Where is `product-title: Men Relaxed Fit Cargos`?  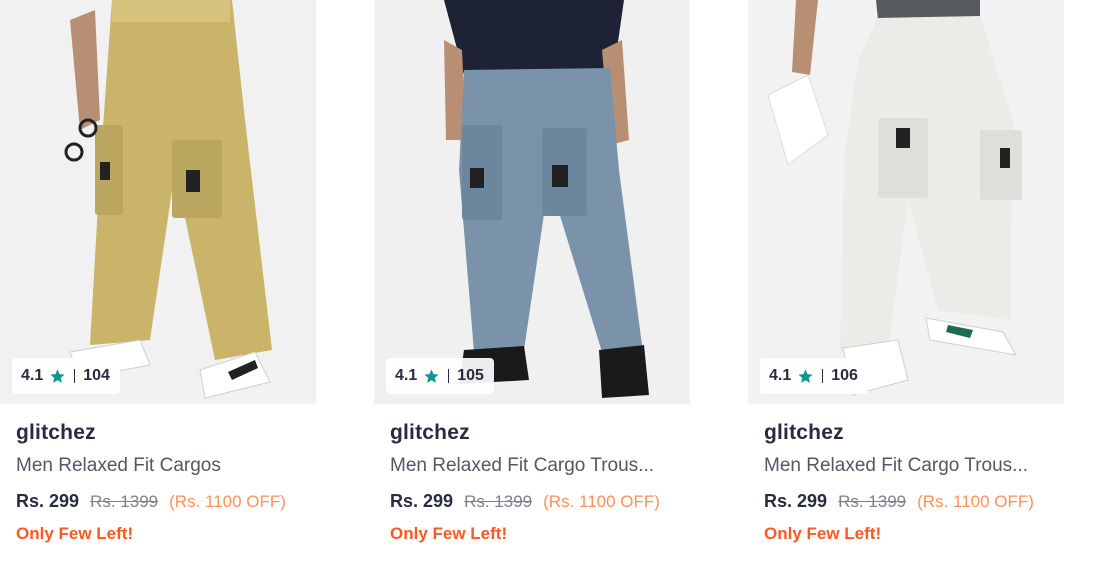 product-title: Men Relaxed Fit Cargos is located at coordinates (161, 466).